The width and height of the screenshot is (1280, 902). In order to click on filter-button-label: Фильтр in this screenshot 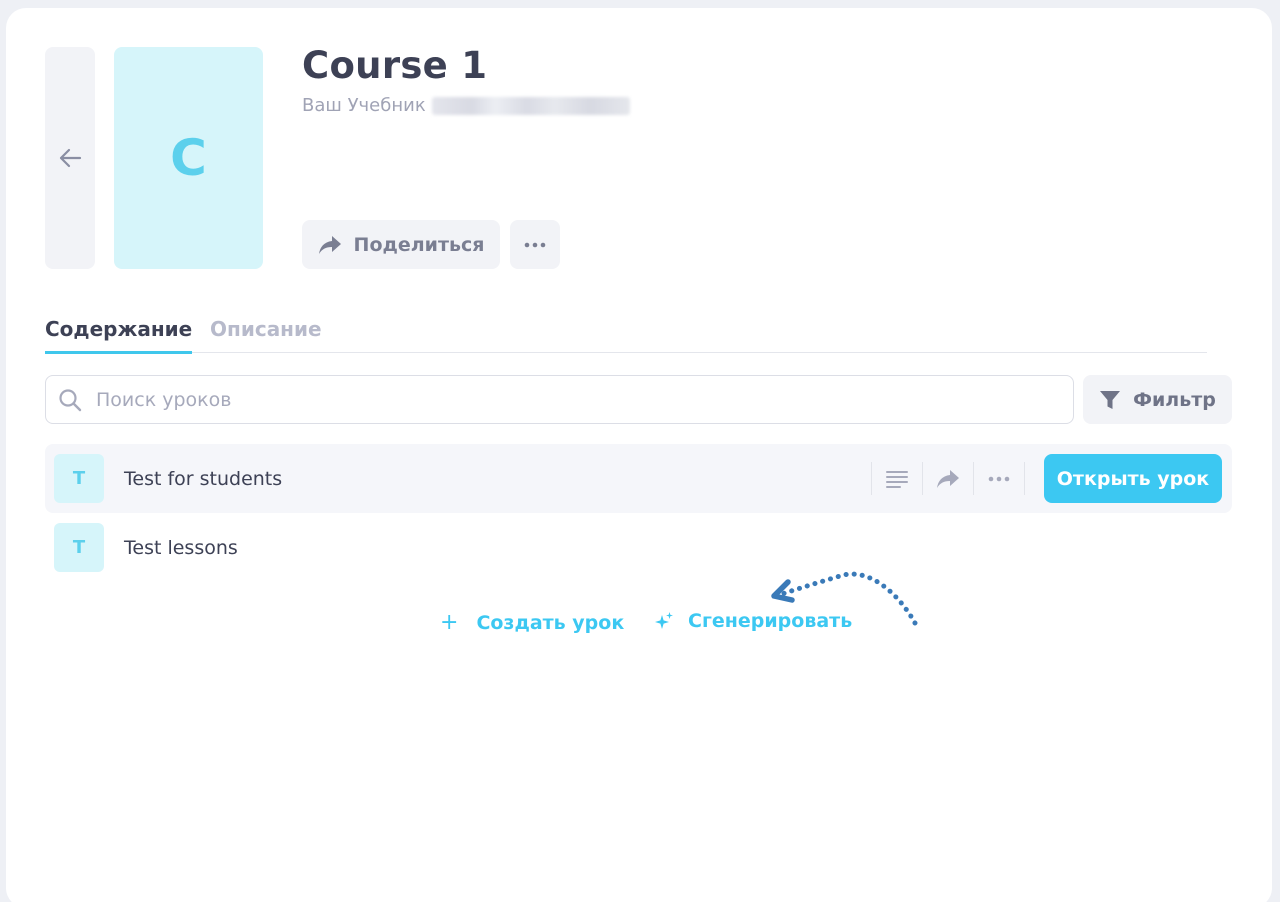, I will do `click(1174, 399)`.